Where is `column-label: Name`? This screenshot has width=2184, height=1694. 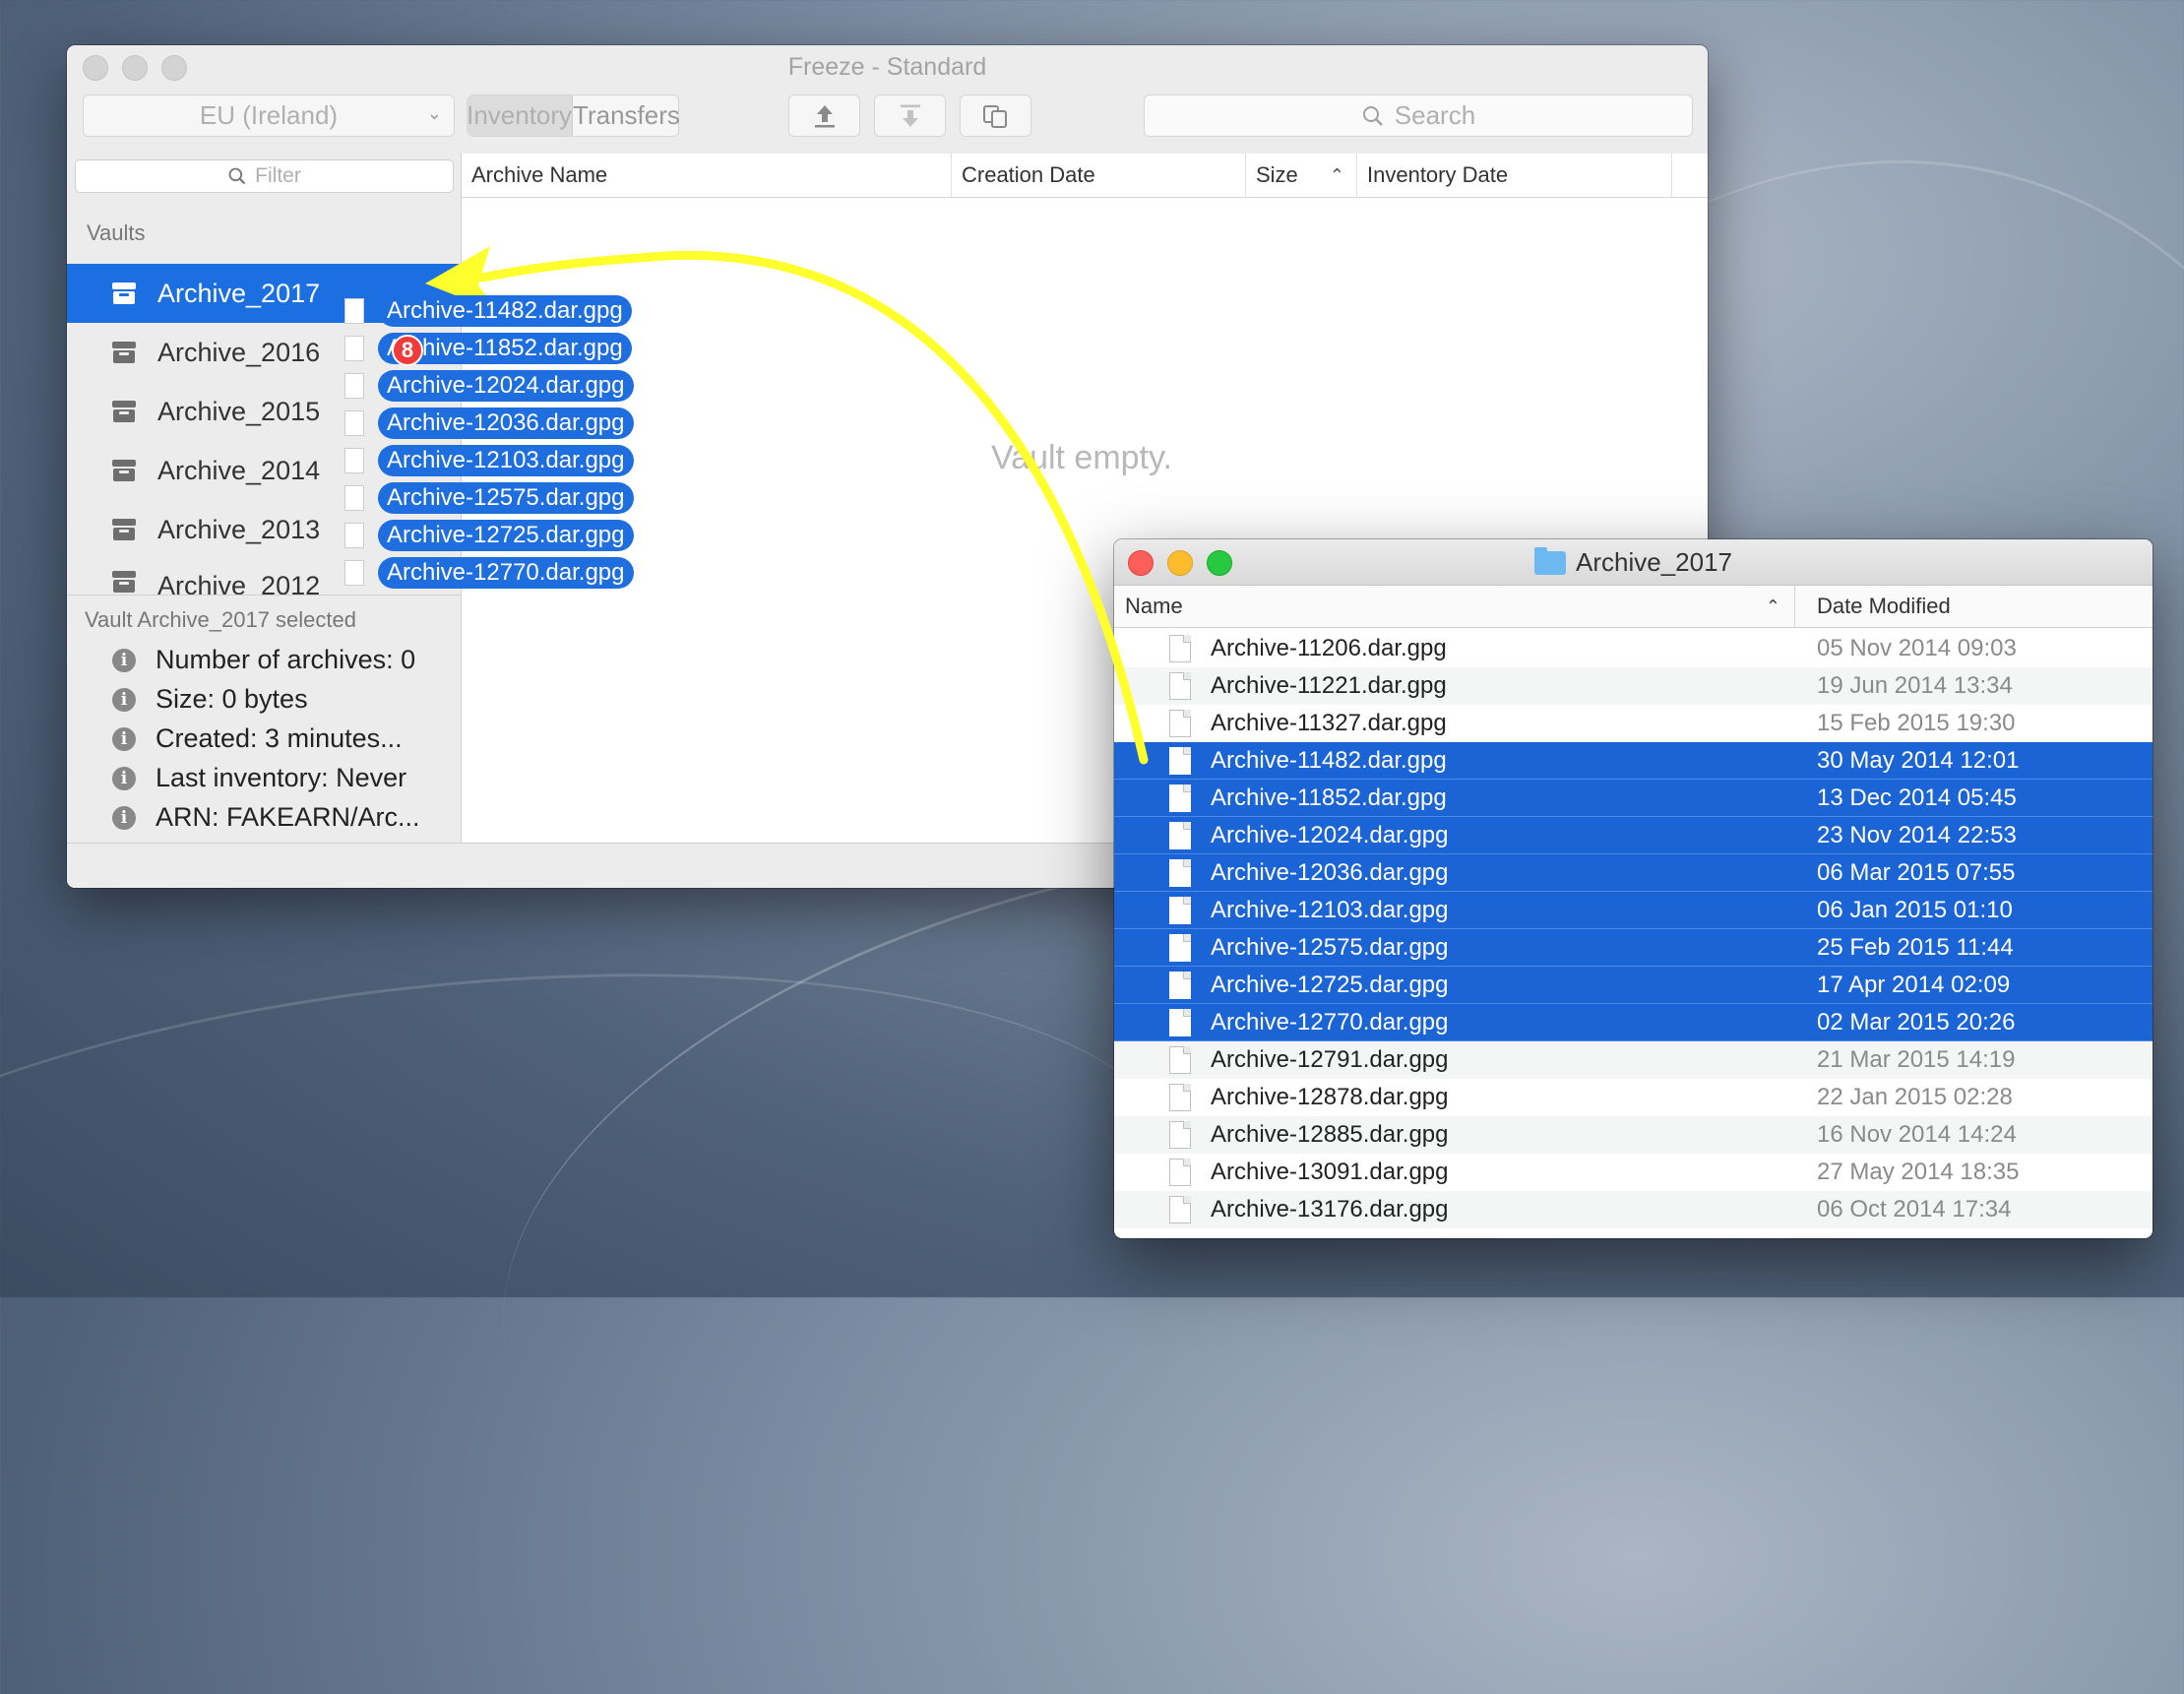
column-label: Name is located at coordinates (1154, 606).